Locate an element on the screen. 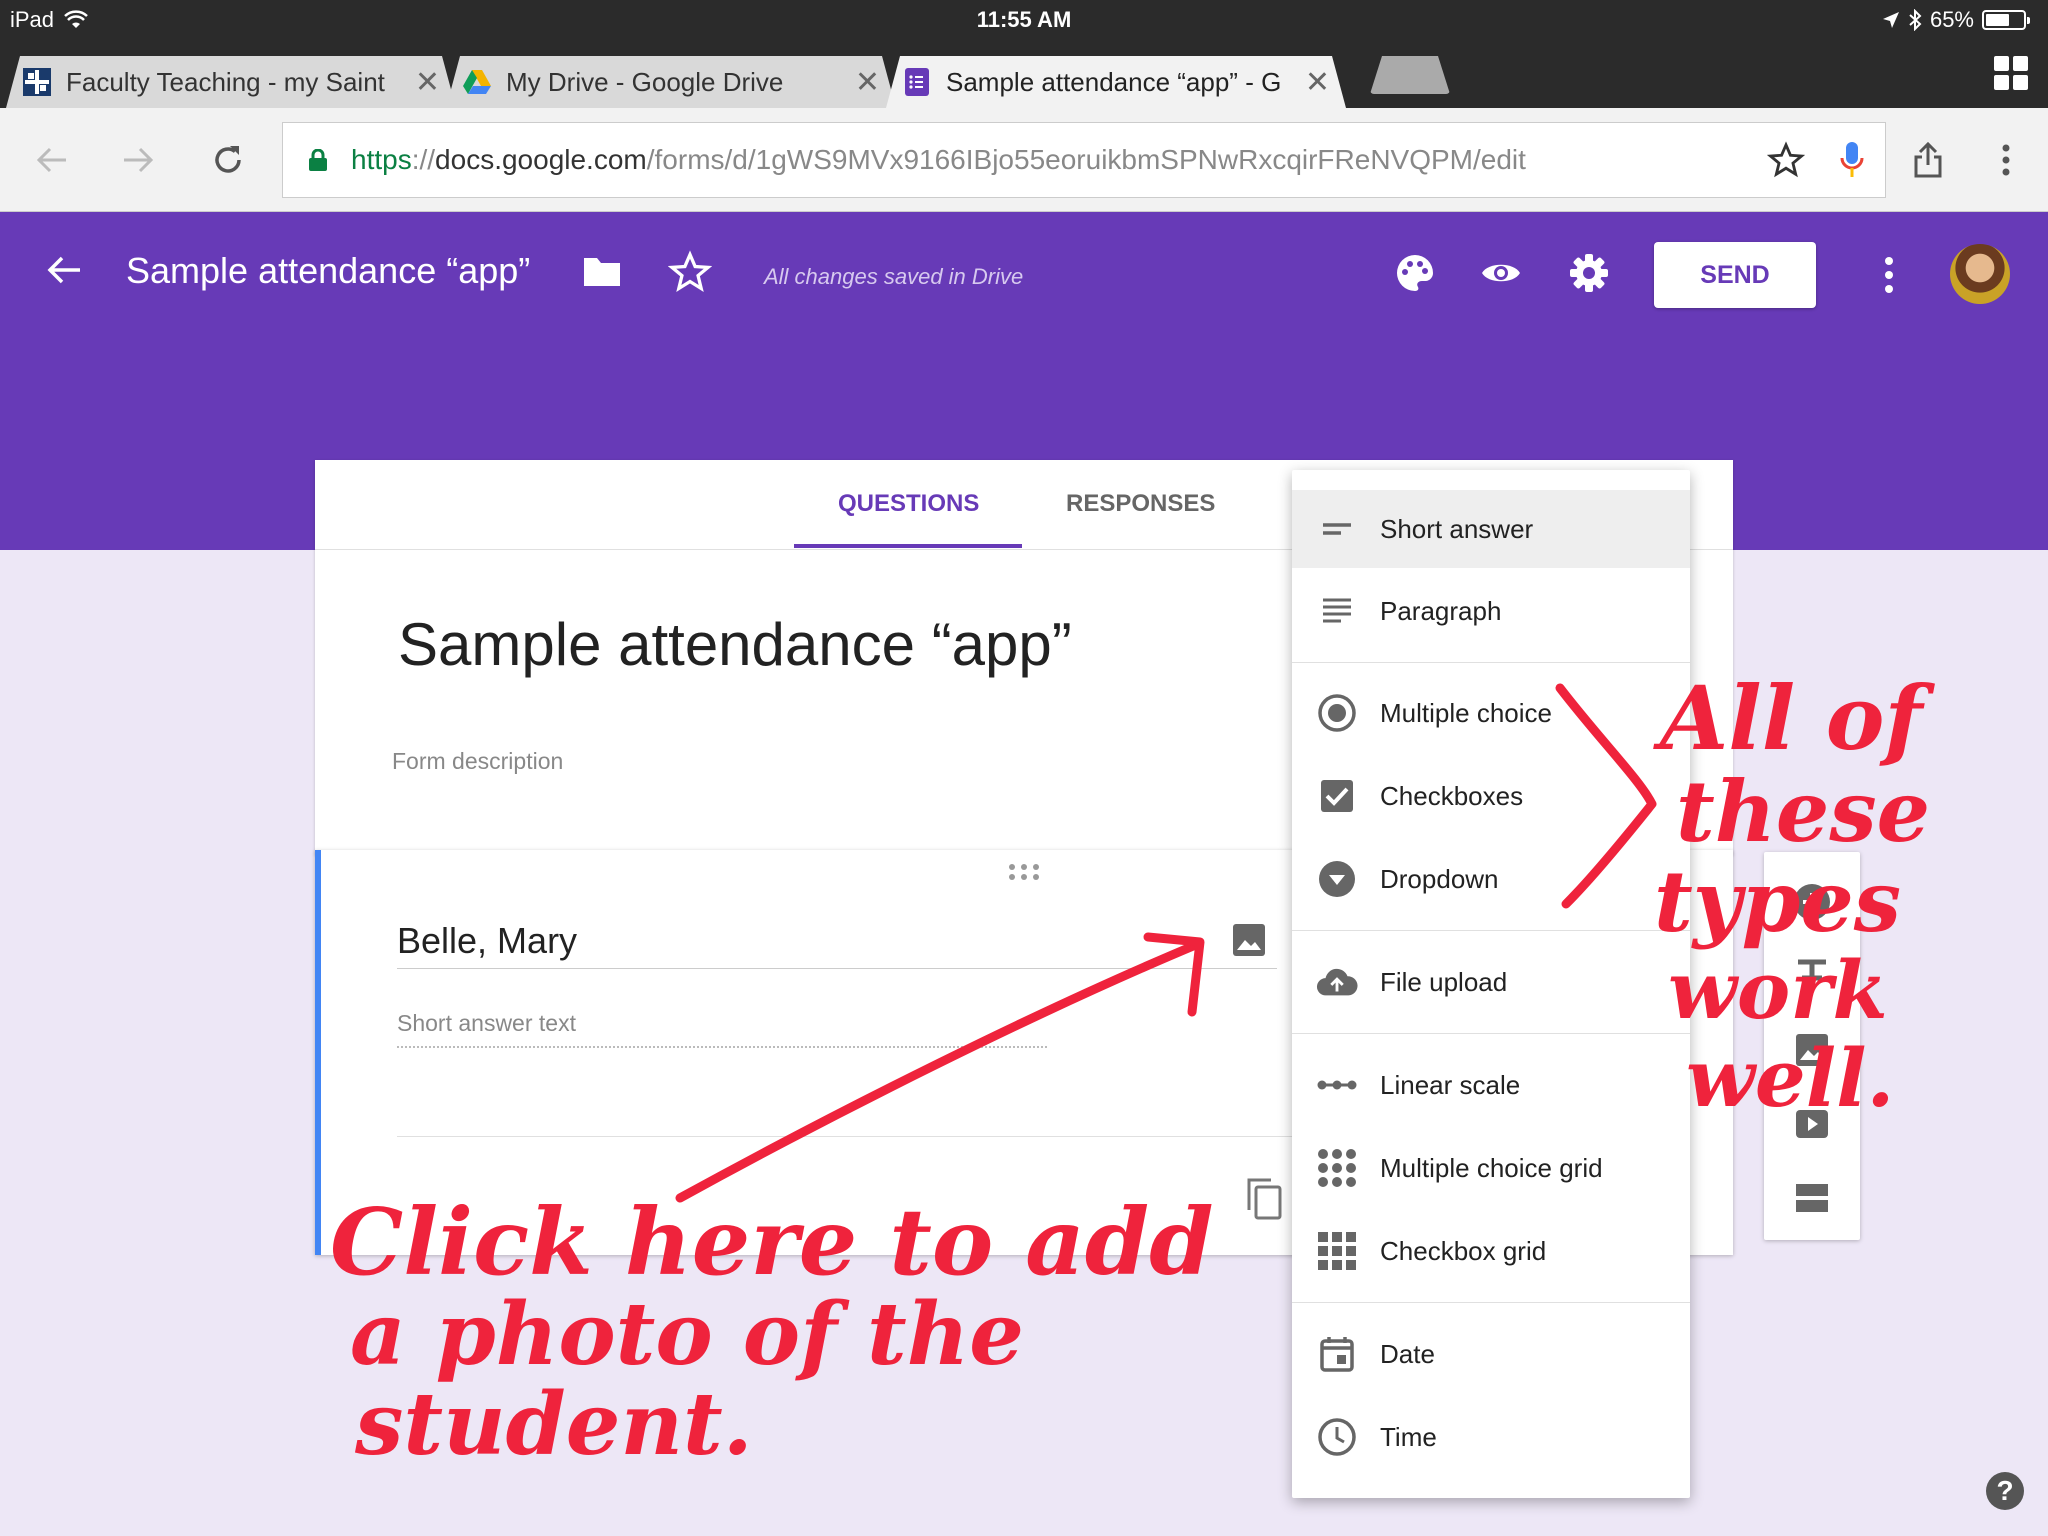 This screenshot has height=1536, width=2048. active-tab-indicator is located at coordinates (908, 546).